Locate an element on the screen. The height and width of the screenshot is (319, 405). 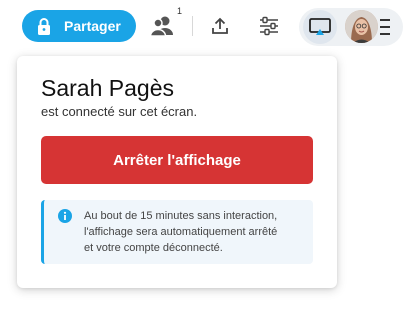
users-button is located at coordinates (162, 26).